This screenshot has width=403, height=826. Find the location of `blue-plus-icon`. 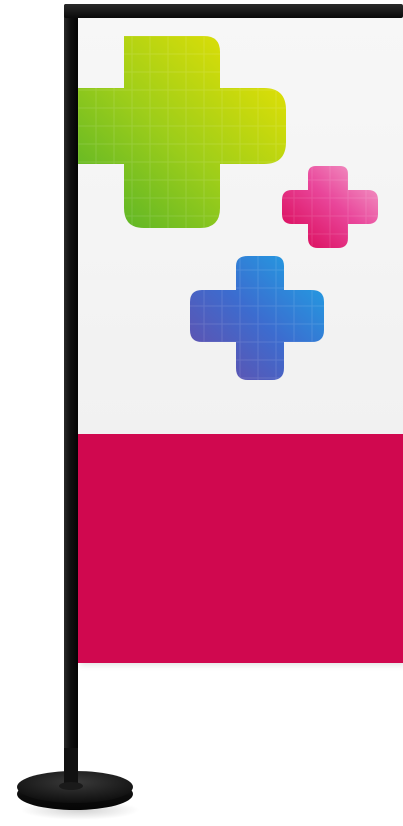

blue-plus-icon is located at coordinates (257, 318).